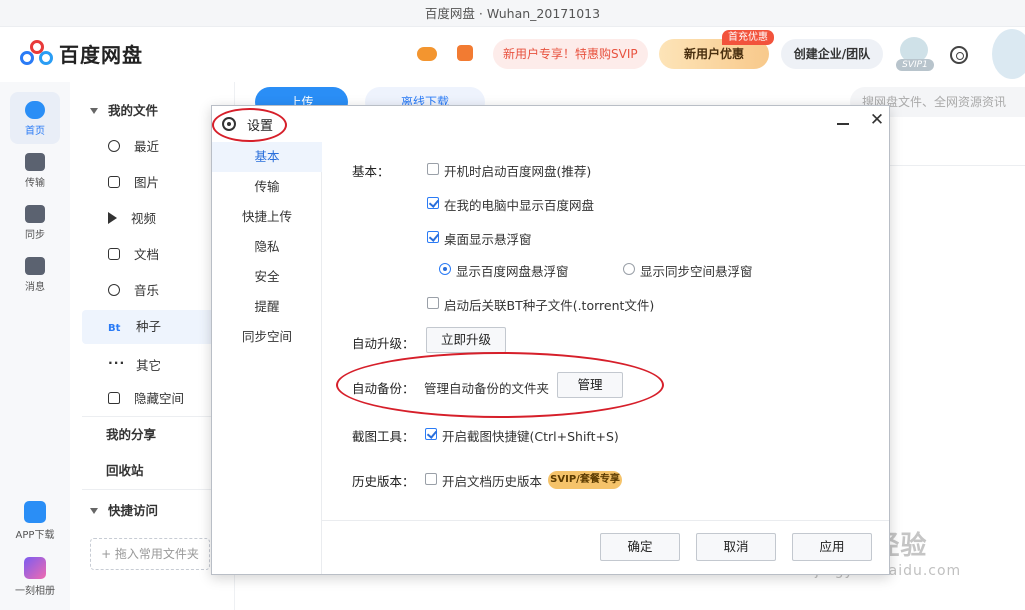 This screenshot has width=1025, height=610. I want to click on minimize-icon, so click(843, 124).